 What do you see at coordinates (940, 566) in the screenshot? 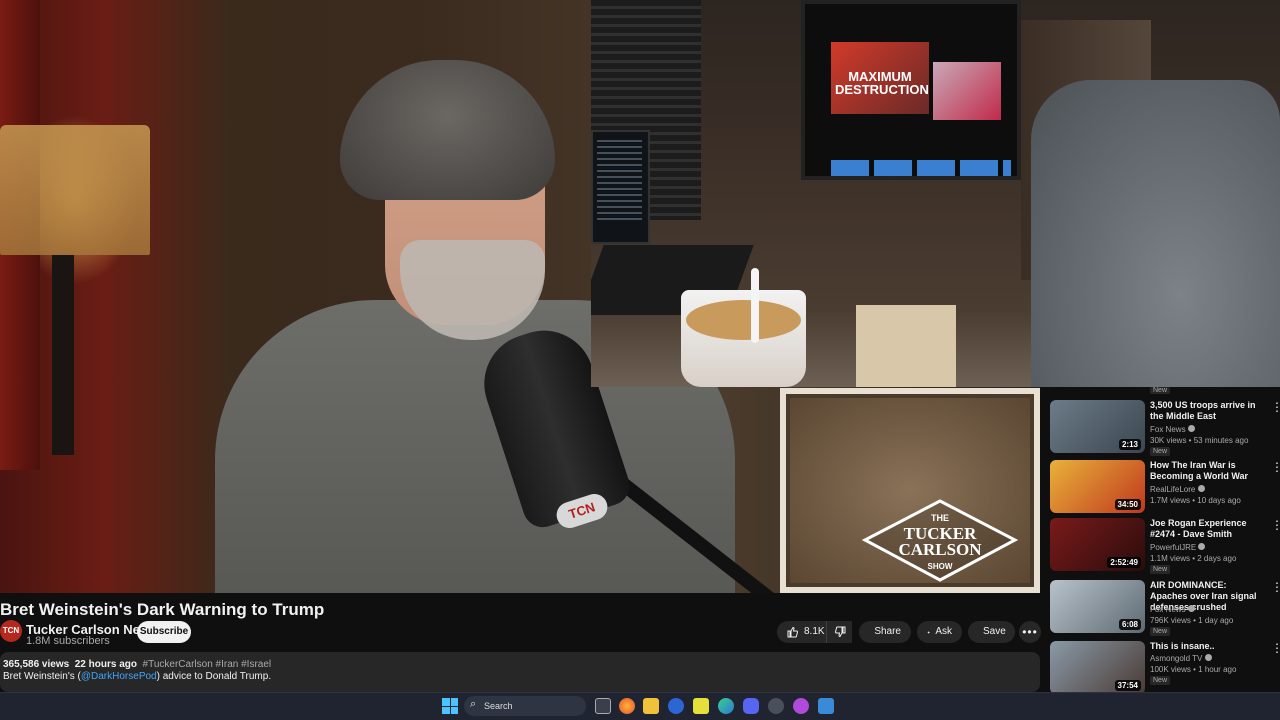
I see `logo-line4: SHOW` at bounding box center [940, 566].